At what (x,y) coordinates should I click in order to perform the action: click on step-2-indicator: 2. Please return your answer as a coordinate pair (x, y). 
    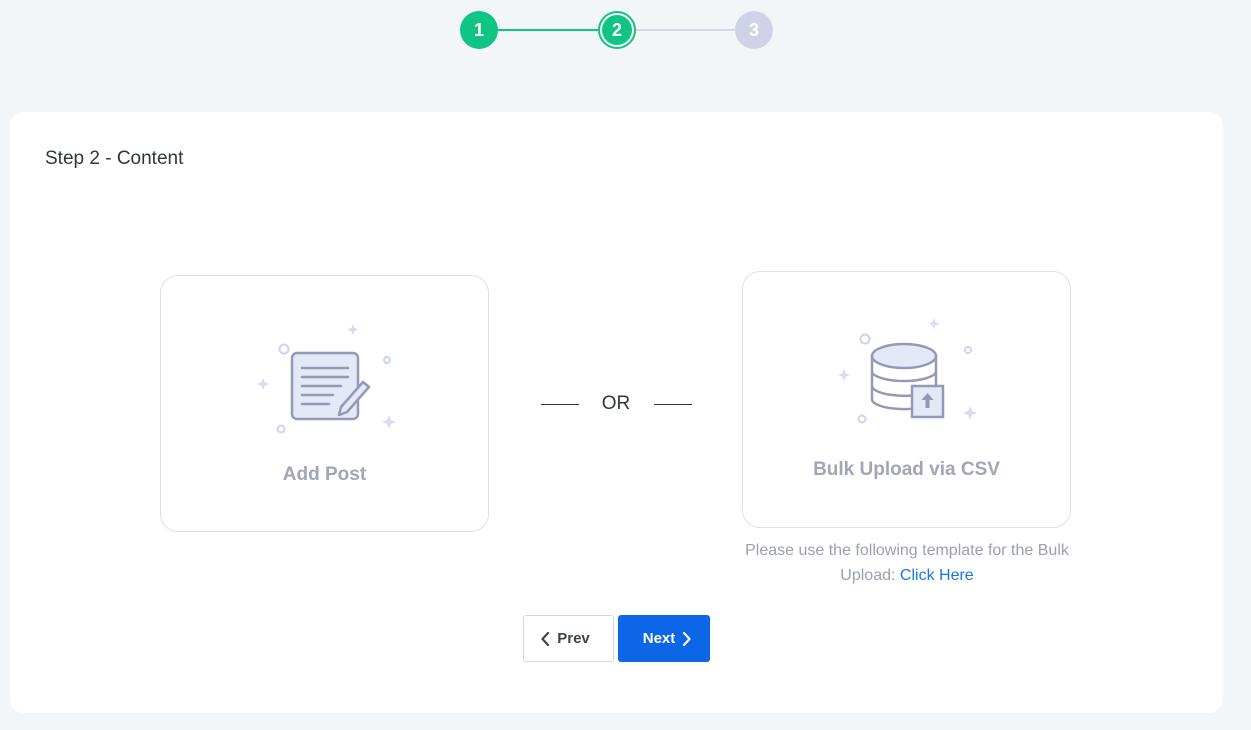
    Looking at the image, I should click on (617, 30).